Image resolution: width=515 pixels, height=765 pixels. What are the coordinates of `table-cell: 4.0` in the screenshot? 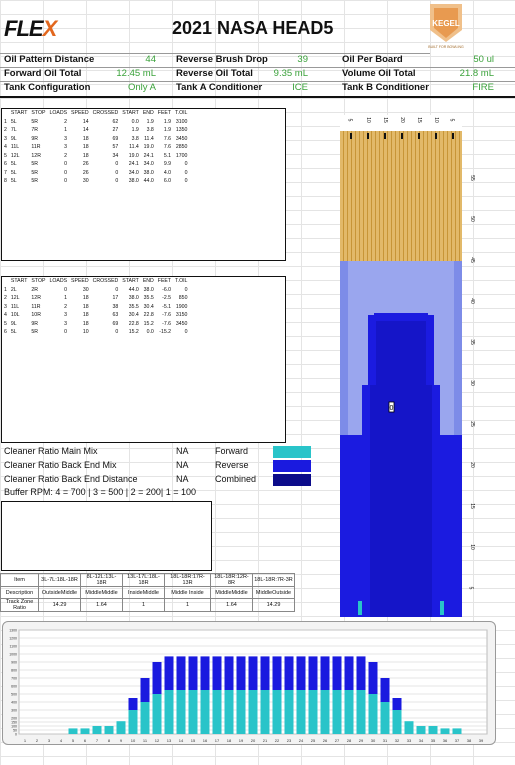 It's located at (167, 172).